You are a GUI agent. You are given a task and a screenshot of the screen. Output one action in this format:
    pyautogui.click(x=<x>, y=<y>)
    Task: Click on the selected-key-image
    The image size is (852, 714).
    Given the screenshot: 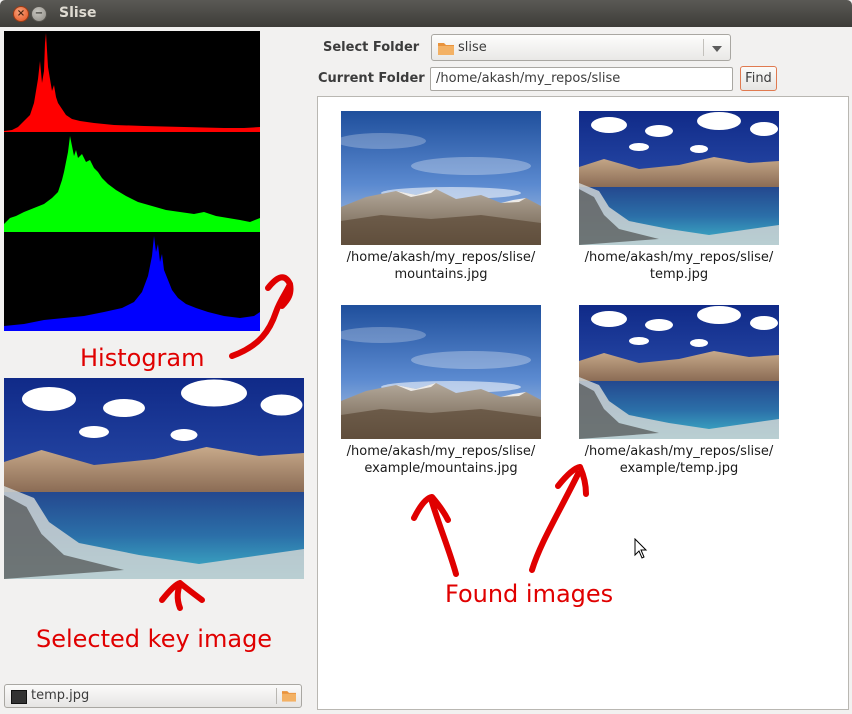 What is the action you would take?
    pyautogui.click(x=154, y=478)
    